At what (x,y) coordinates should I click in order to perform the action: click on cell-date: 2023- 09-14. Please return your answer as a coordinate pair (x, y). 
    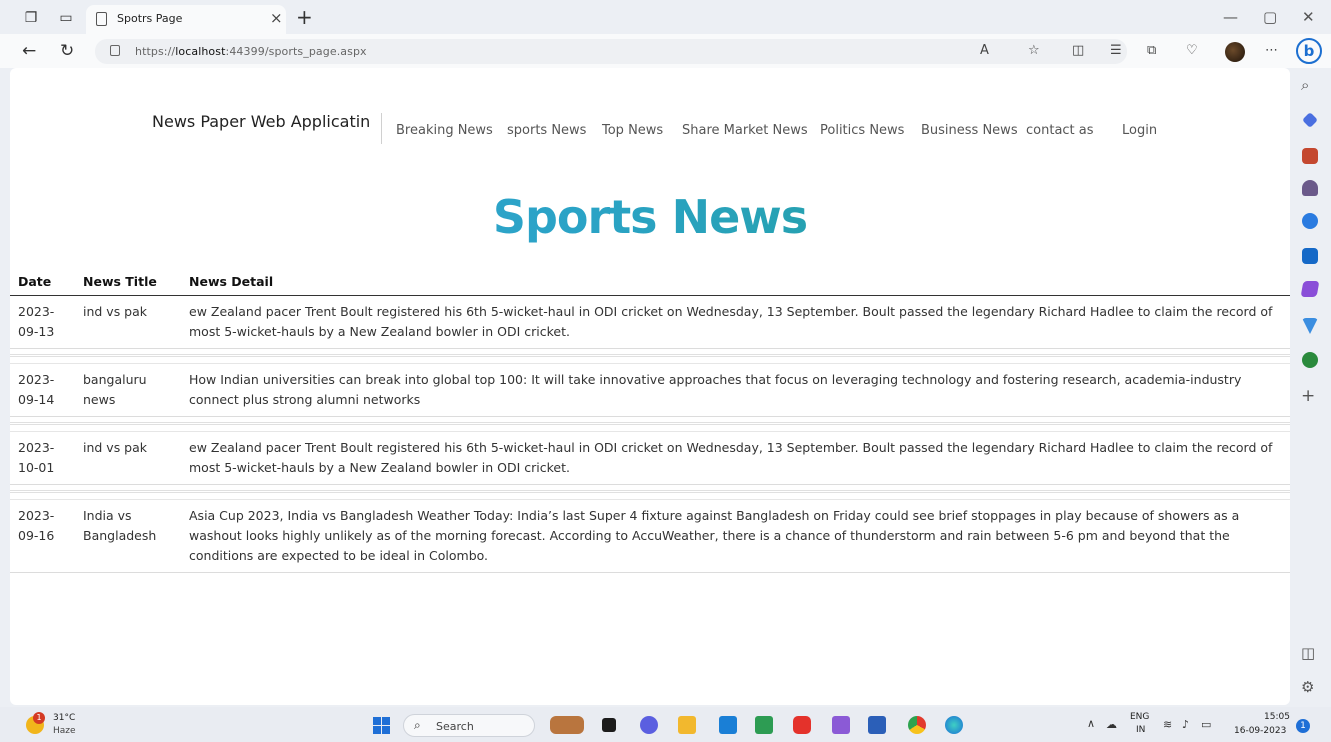
    Looking at the image, I should click on (42, 390).